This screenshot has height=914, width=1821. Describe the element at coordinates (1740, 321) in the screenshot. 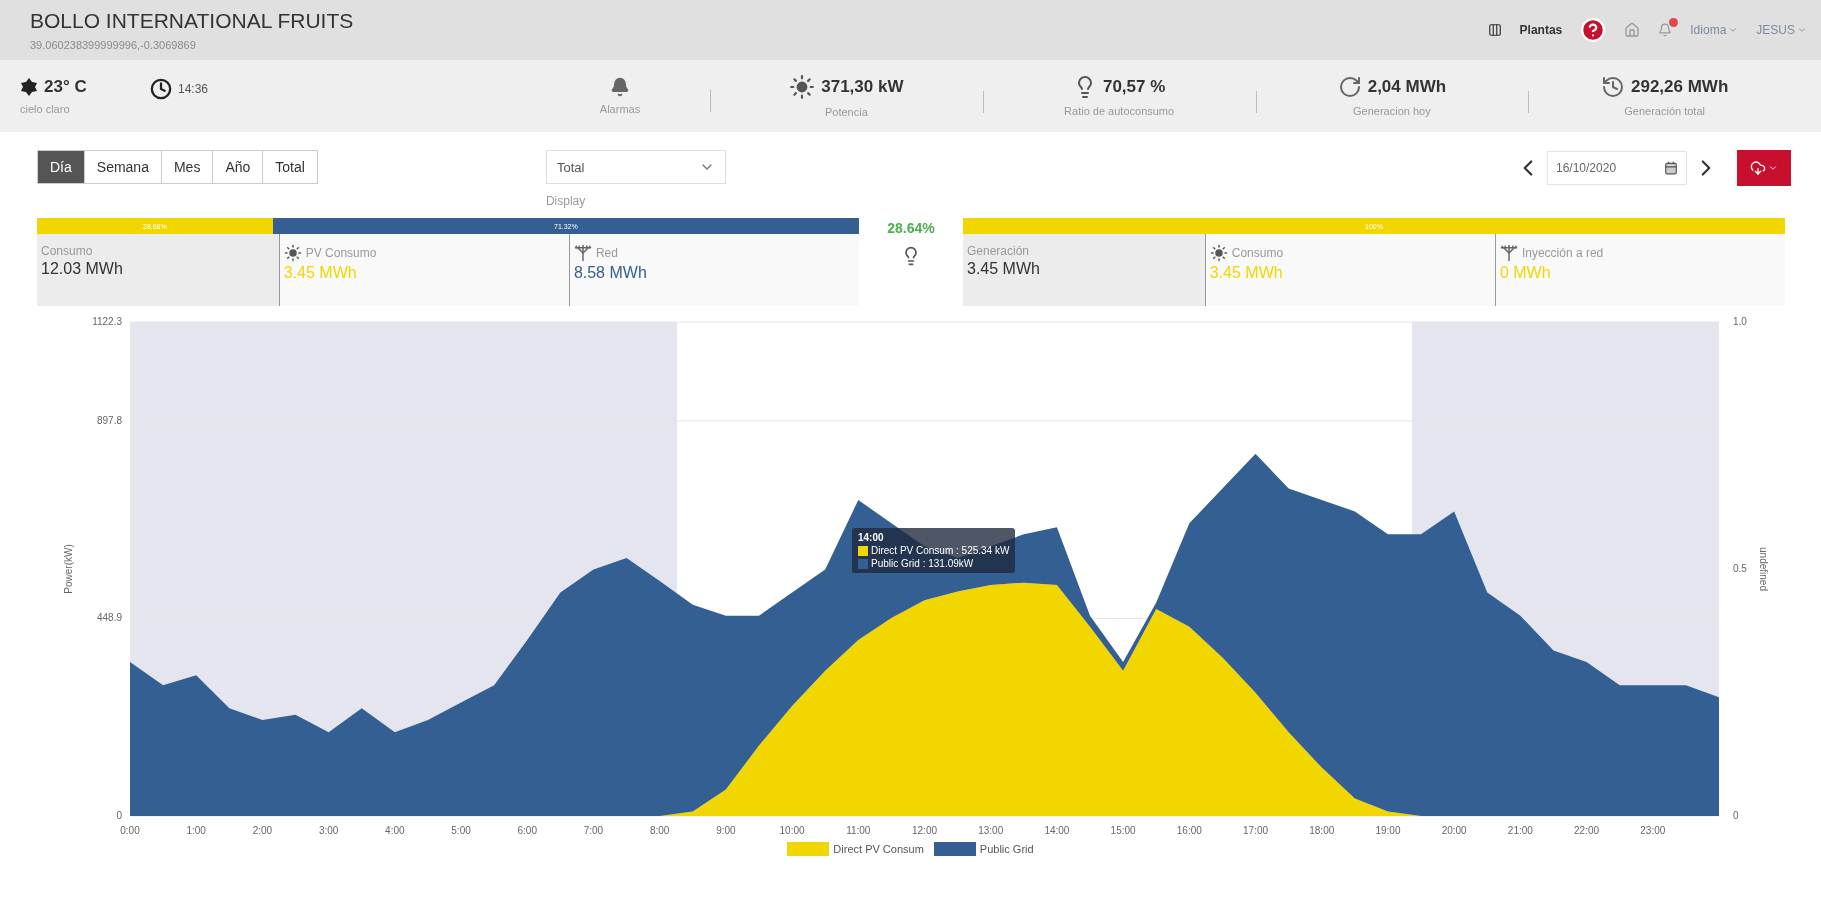

I see `axis-tick-label: 1.0` at that location.